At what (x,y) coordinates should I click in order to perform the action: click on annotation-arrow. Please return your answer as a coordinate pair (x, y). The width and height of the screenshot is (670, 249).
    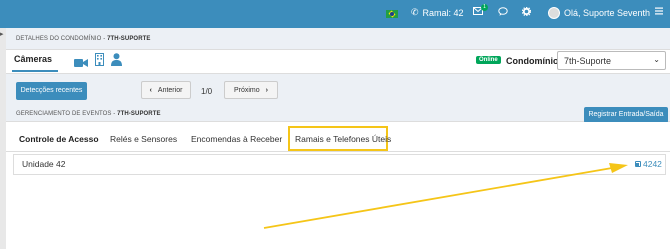
    Looking at the image, I should click on (445, 196).